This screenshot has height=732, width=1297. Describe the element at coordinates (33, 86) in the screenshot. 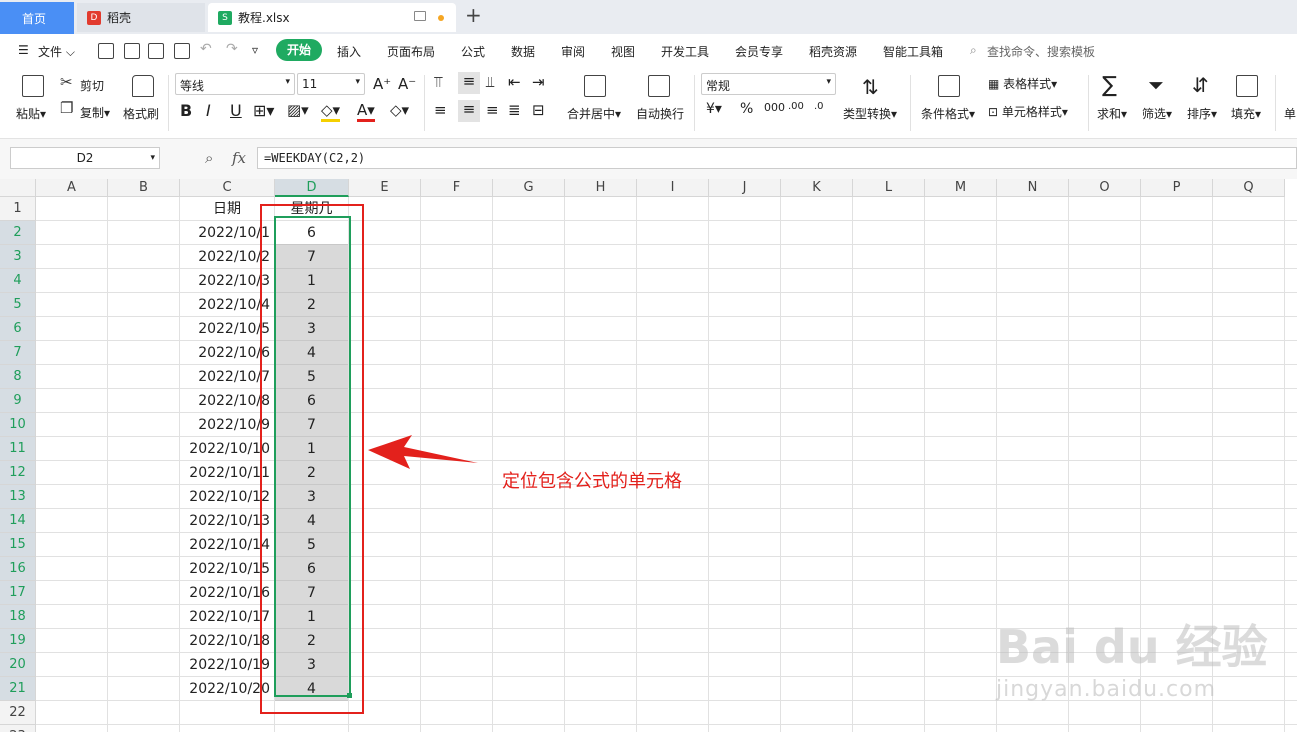

I see `paste-icon` at that location.